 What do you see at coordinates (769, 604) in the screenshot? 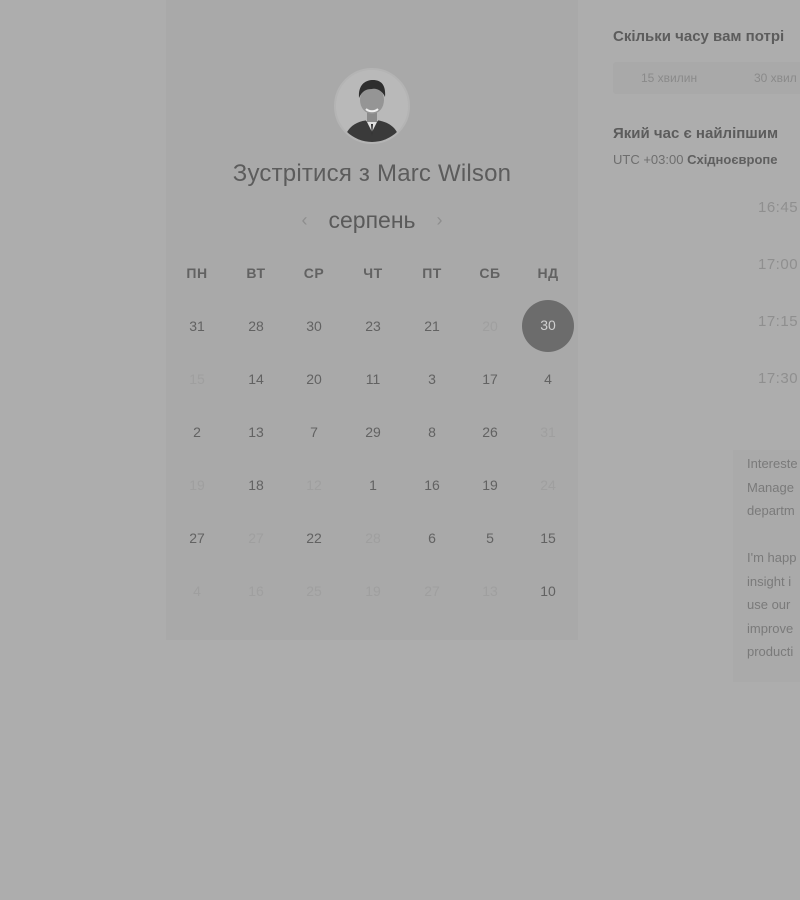
I see `description-line: use our` at bounding box center [769, 604].